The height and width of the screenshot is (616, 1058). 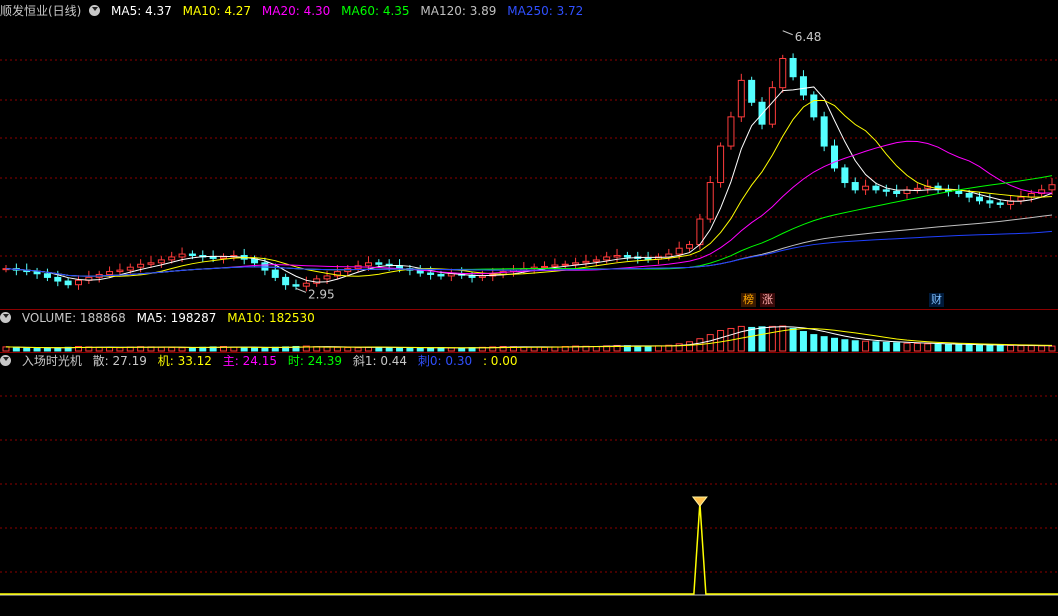 I want to click on indicator-extra: : 0.00, so click(x=500, y=361).